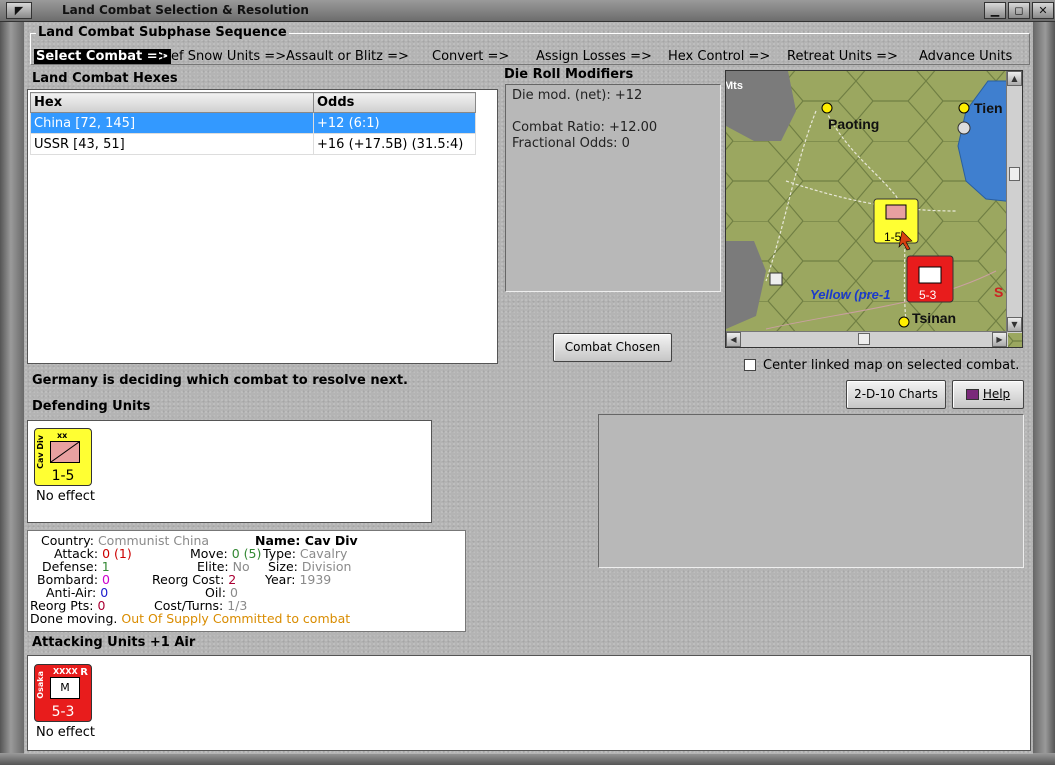 This screenshot has width=1055, height=765. I want to click on odds-cell: +12 (6:1), so click(394, 123).